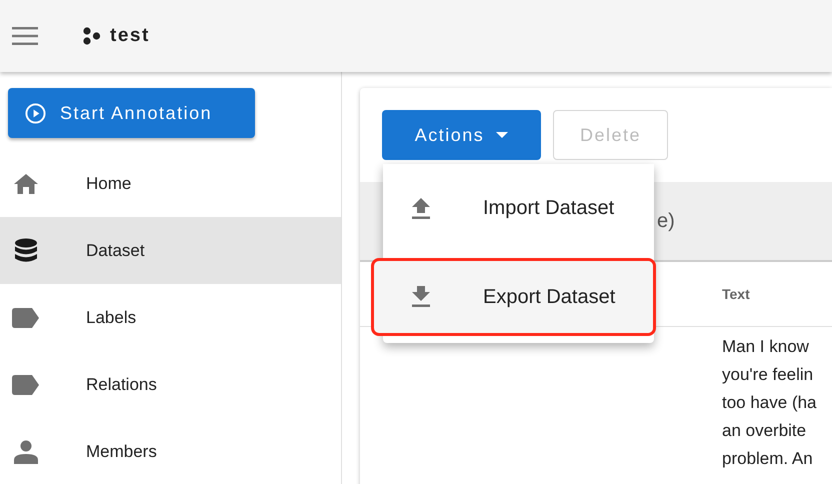  What do you see at coordinates (666, 221) in the screenshot?
I see `band-text: e)` at bounding box center [666, 221].